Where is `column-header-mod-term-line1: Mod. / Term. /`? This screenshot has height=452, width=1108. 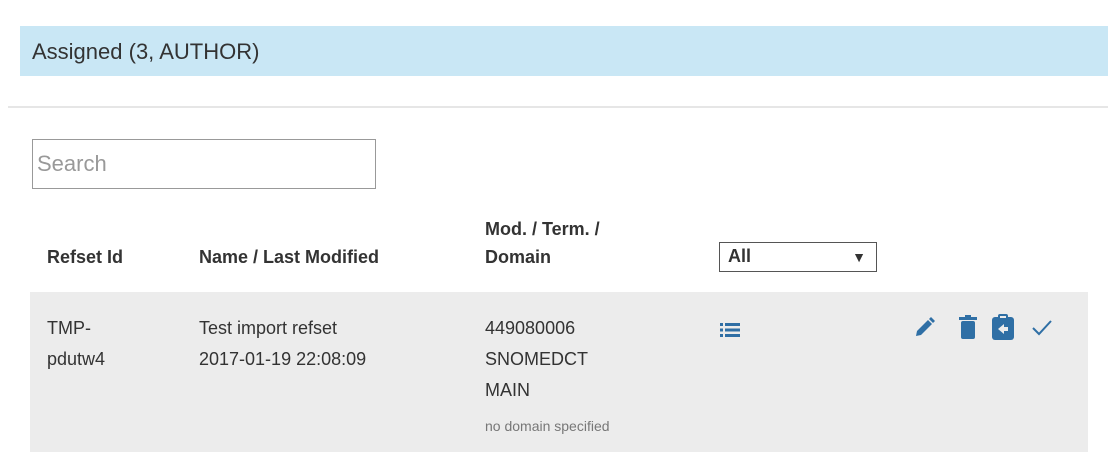
column-header-mod-term-line1: Mod. / Term. / is located at coordinates (542, 229).